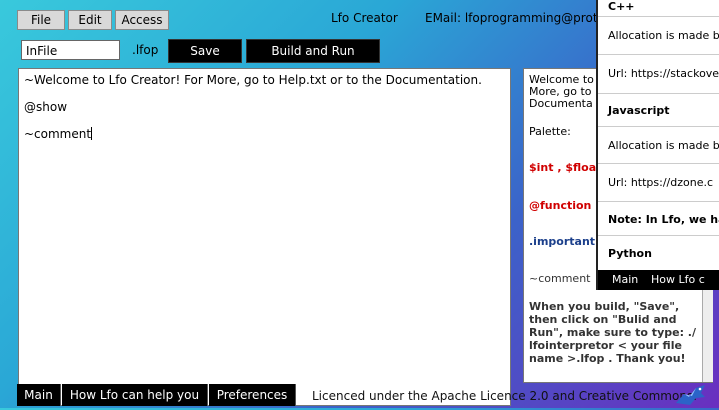  Describe the element at coordinates (639, 110) in the screenshot. I see `popup-heading-js: Javascript` at that location.